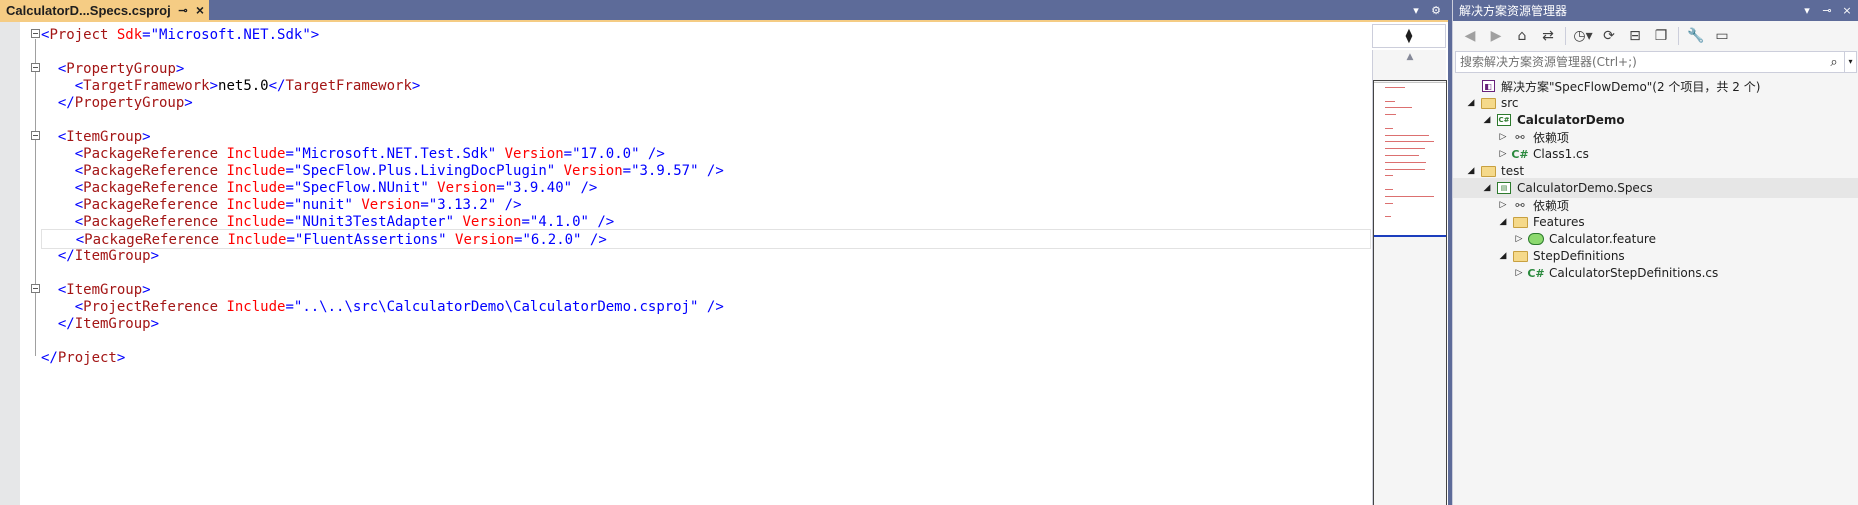 The image size is (1858, 505). What do you see at coordinates (1834, 62) in the screenshot?
I see `search-icon: ⌕` at bounding box center [1834, 62].